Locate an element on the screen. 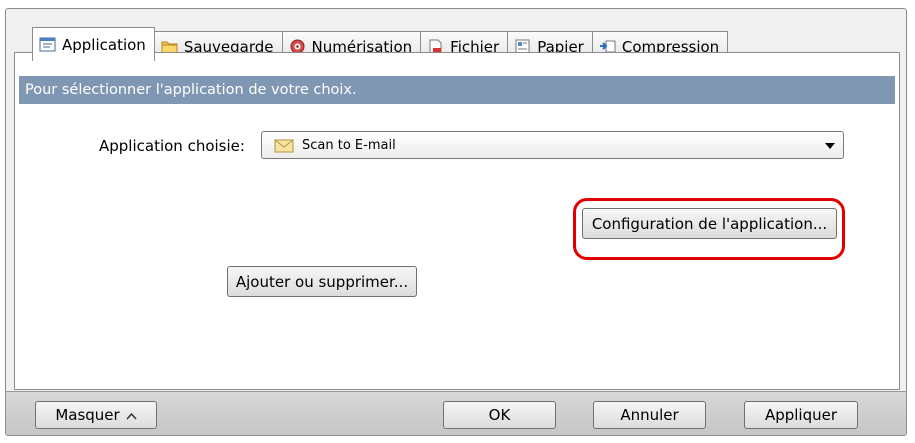 Image resolution: width=915 pixels, height=443 pixels. hide-button: Masquer is located at coordinates (96, 415).